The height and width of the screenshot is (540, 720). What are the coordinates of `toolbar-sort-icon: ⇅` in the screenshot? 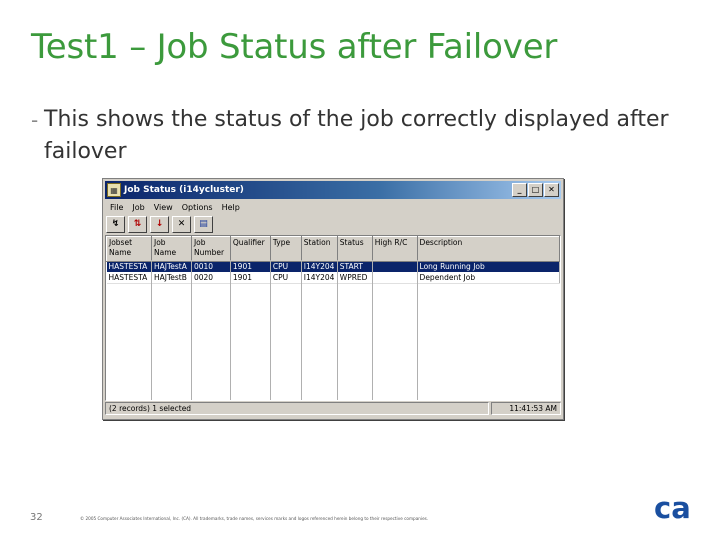 It's located at (137, 224).